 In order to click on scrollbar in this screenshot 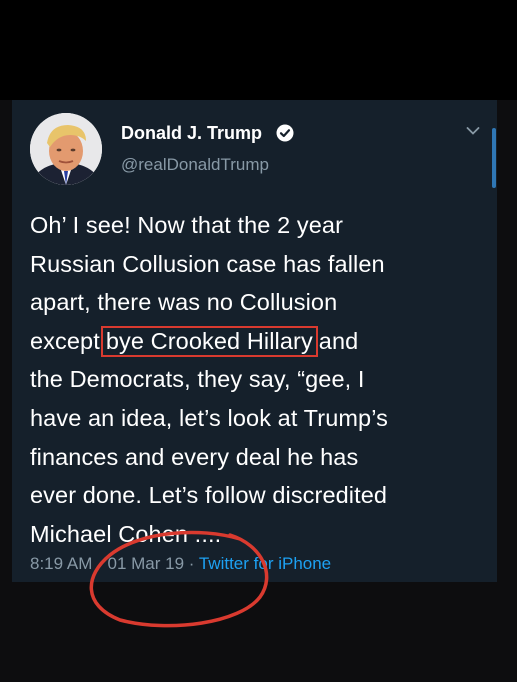, I will do `click(494, 158)`.